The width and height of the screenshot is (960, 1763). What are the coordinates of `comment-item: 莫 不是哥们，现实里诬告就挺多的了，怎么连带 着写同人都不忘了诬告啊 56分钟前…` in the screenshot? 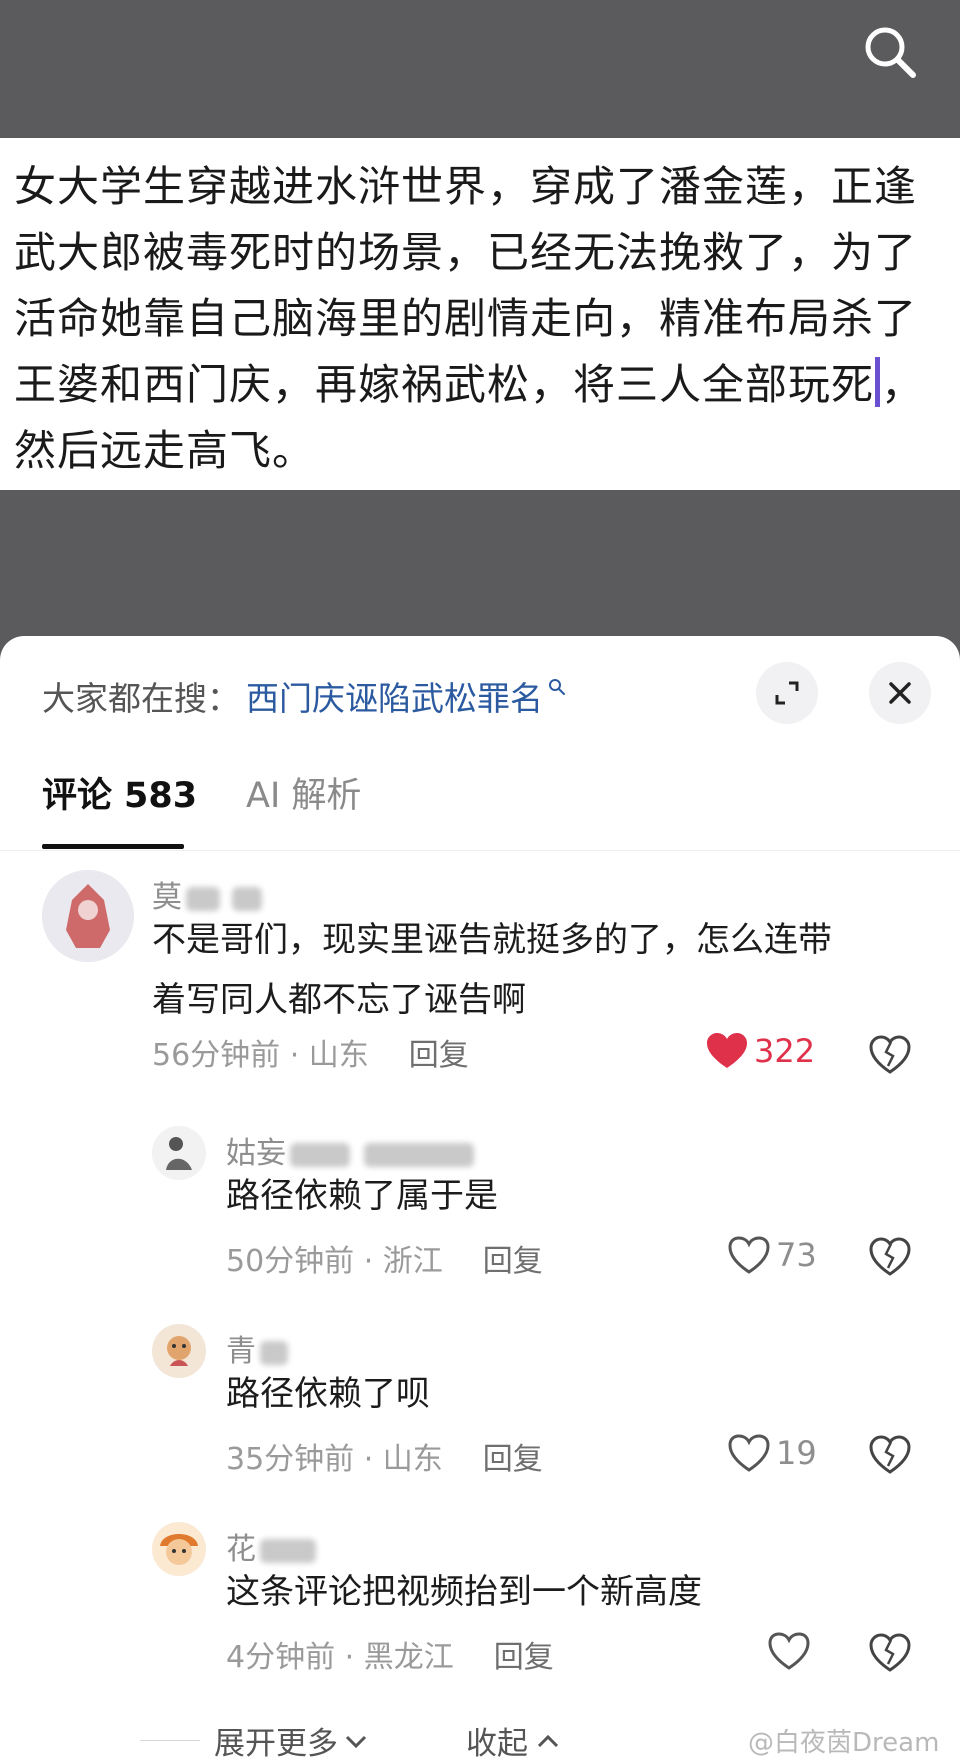 It's located at (480, 985).